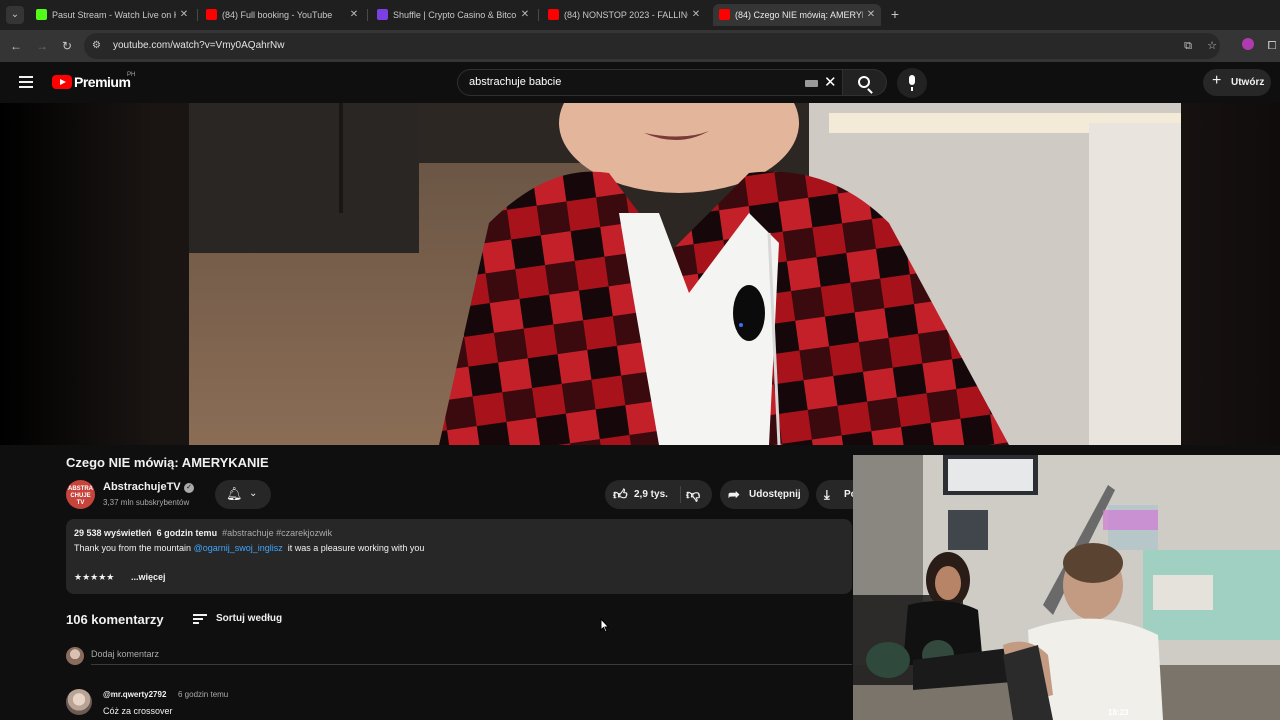 The height and width of the screenshot is (720, 1280). What do you see at coordinates (198, 46) in the screenshot?
I see `url-text: youtube.com/watch?v=Vmy0AQahrNw` at bounding box center [198, 46].